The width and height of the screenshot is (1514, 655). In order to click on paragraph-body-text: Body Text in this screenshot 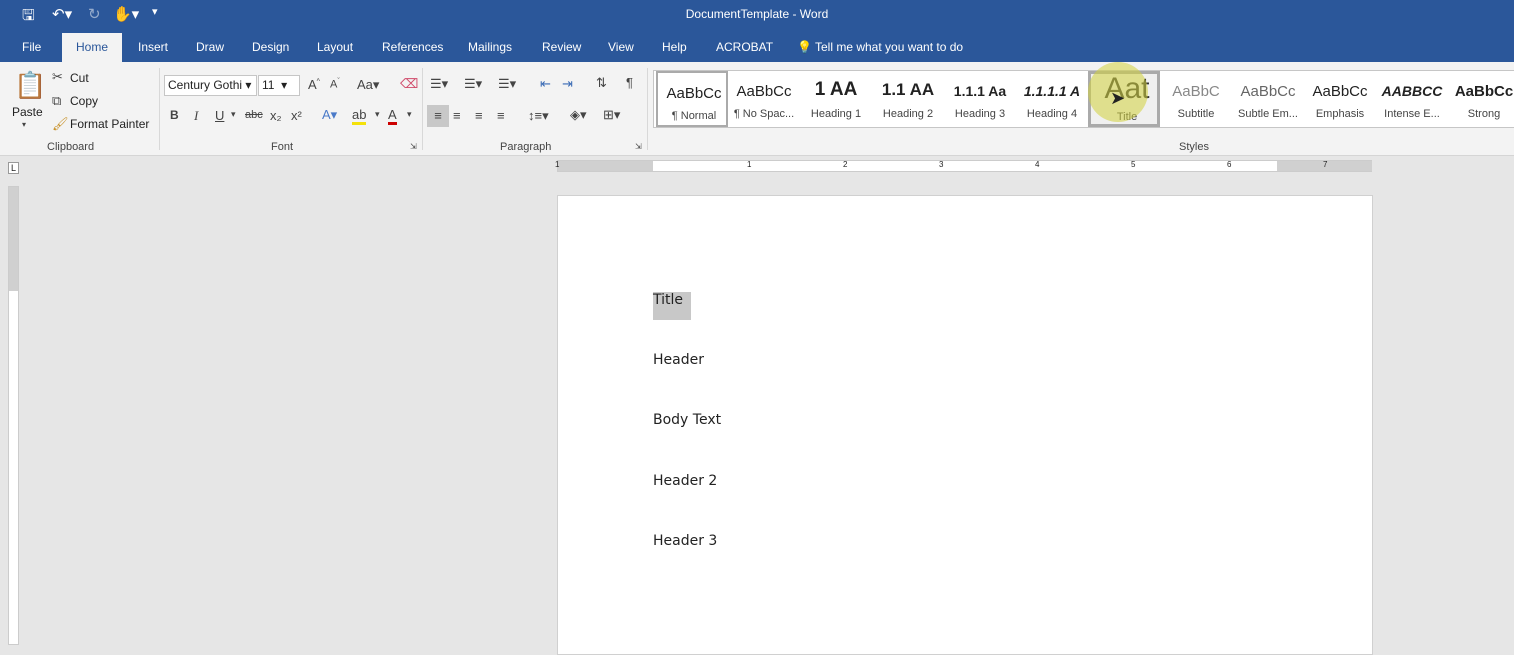, I will do `click(687, 420)`.